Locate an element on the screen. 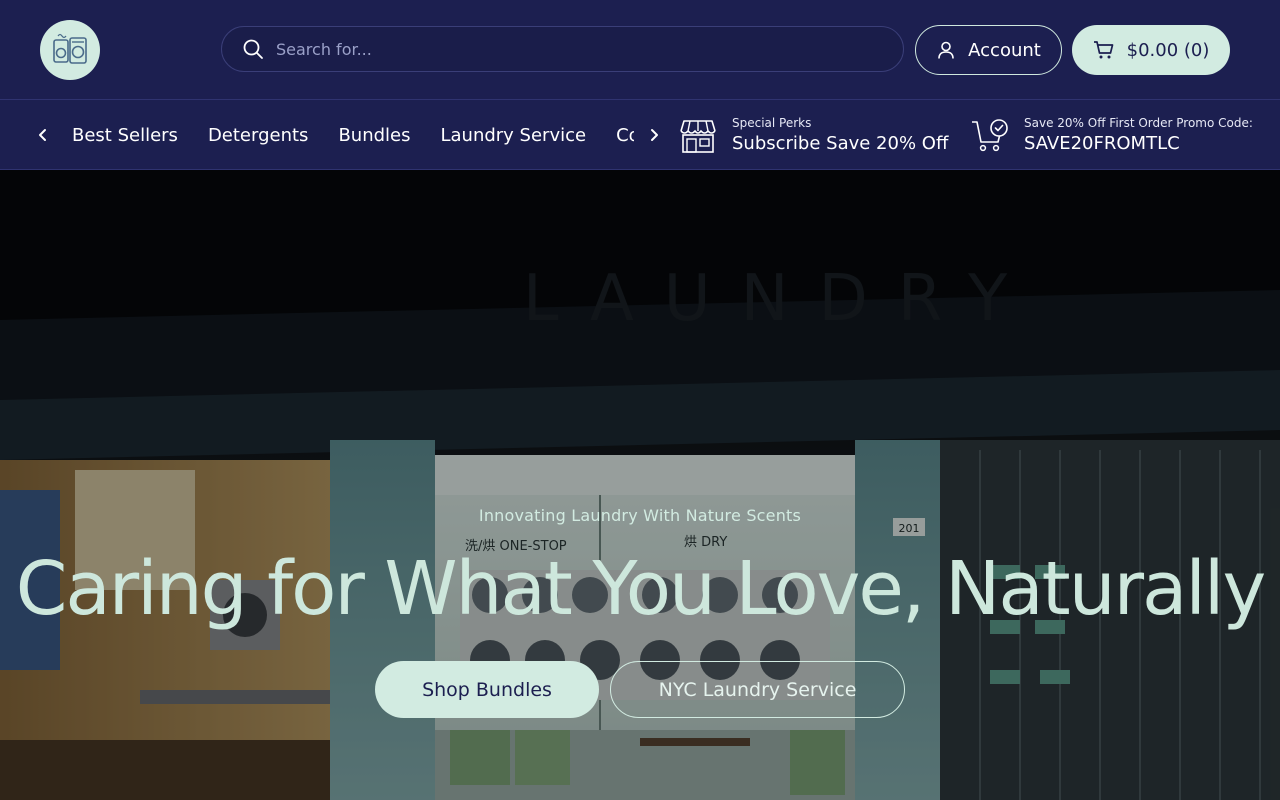 The height and width of the screenshot is (800, 1280). nav-item-bundles: Bundles is located at coordinates (374, 135).